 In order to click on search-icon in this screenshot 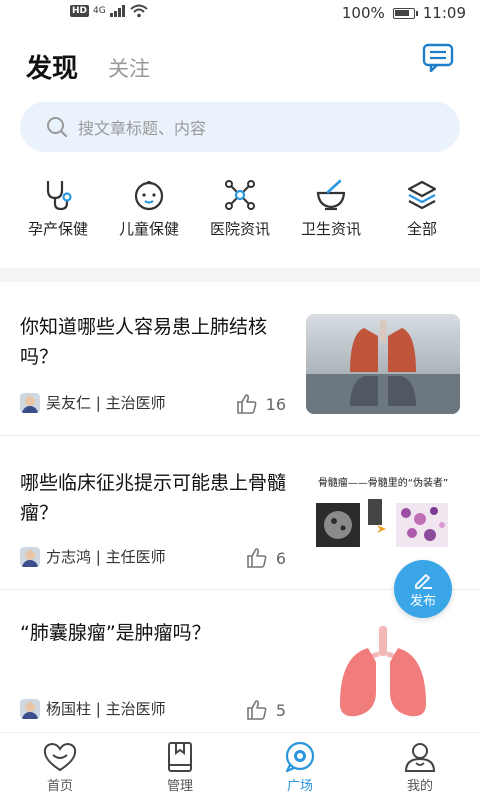, I will do `click(57, 127)`.